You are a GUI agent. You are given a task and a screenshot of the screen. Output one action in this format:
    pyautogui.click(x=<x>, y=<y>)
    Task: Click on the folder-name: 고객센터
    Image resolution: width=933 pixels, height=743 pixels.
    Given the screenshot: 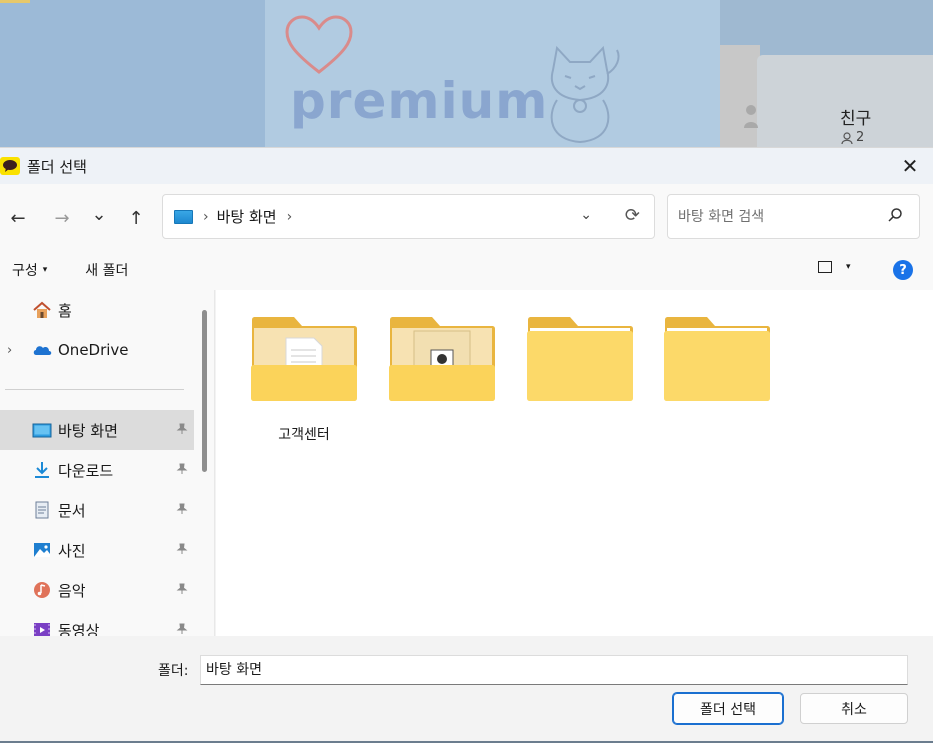 What is the action you would take?
    pyautogui.click(x=304, y=435)
    